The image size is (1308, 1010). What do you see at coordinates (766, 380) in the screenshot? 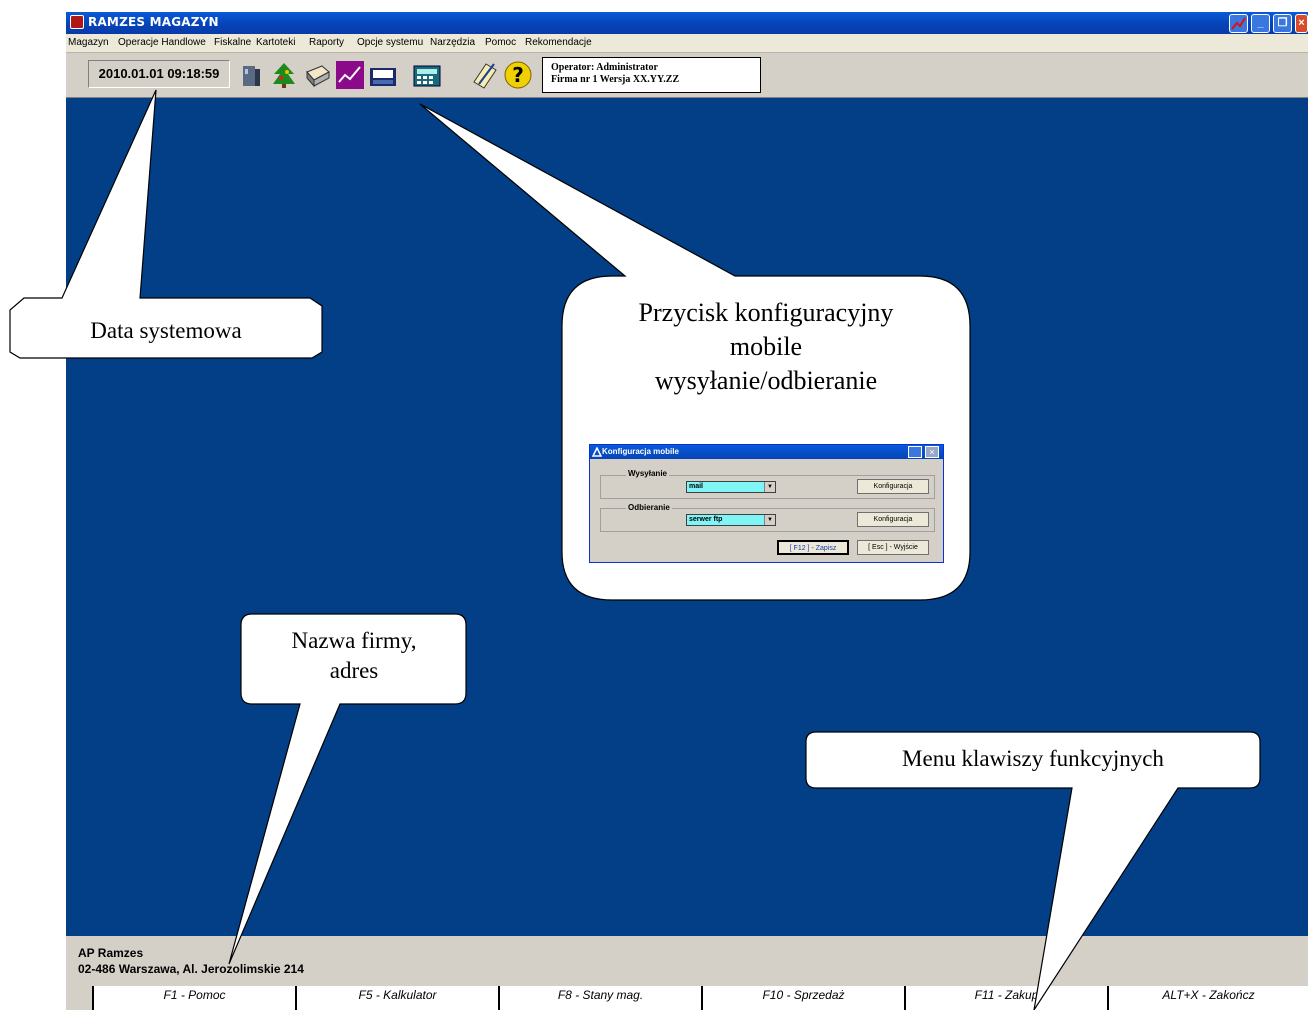
I see `callout-config-line-3: wysyłanie/odbieranie` at bounding box center [766, 380].